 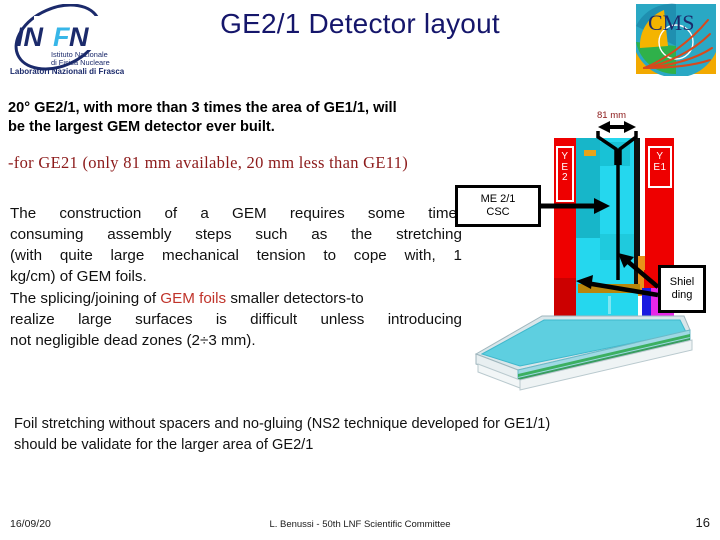 I want to click on paragraph-line-5-pre: The splicing/joining of, so click(x=85, y=298).